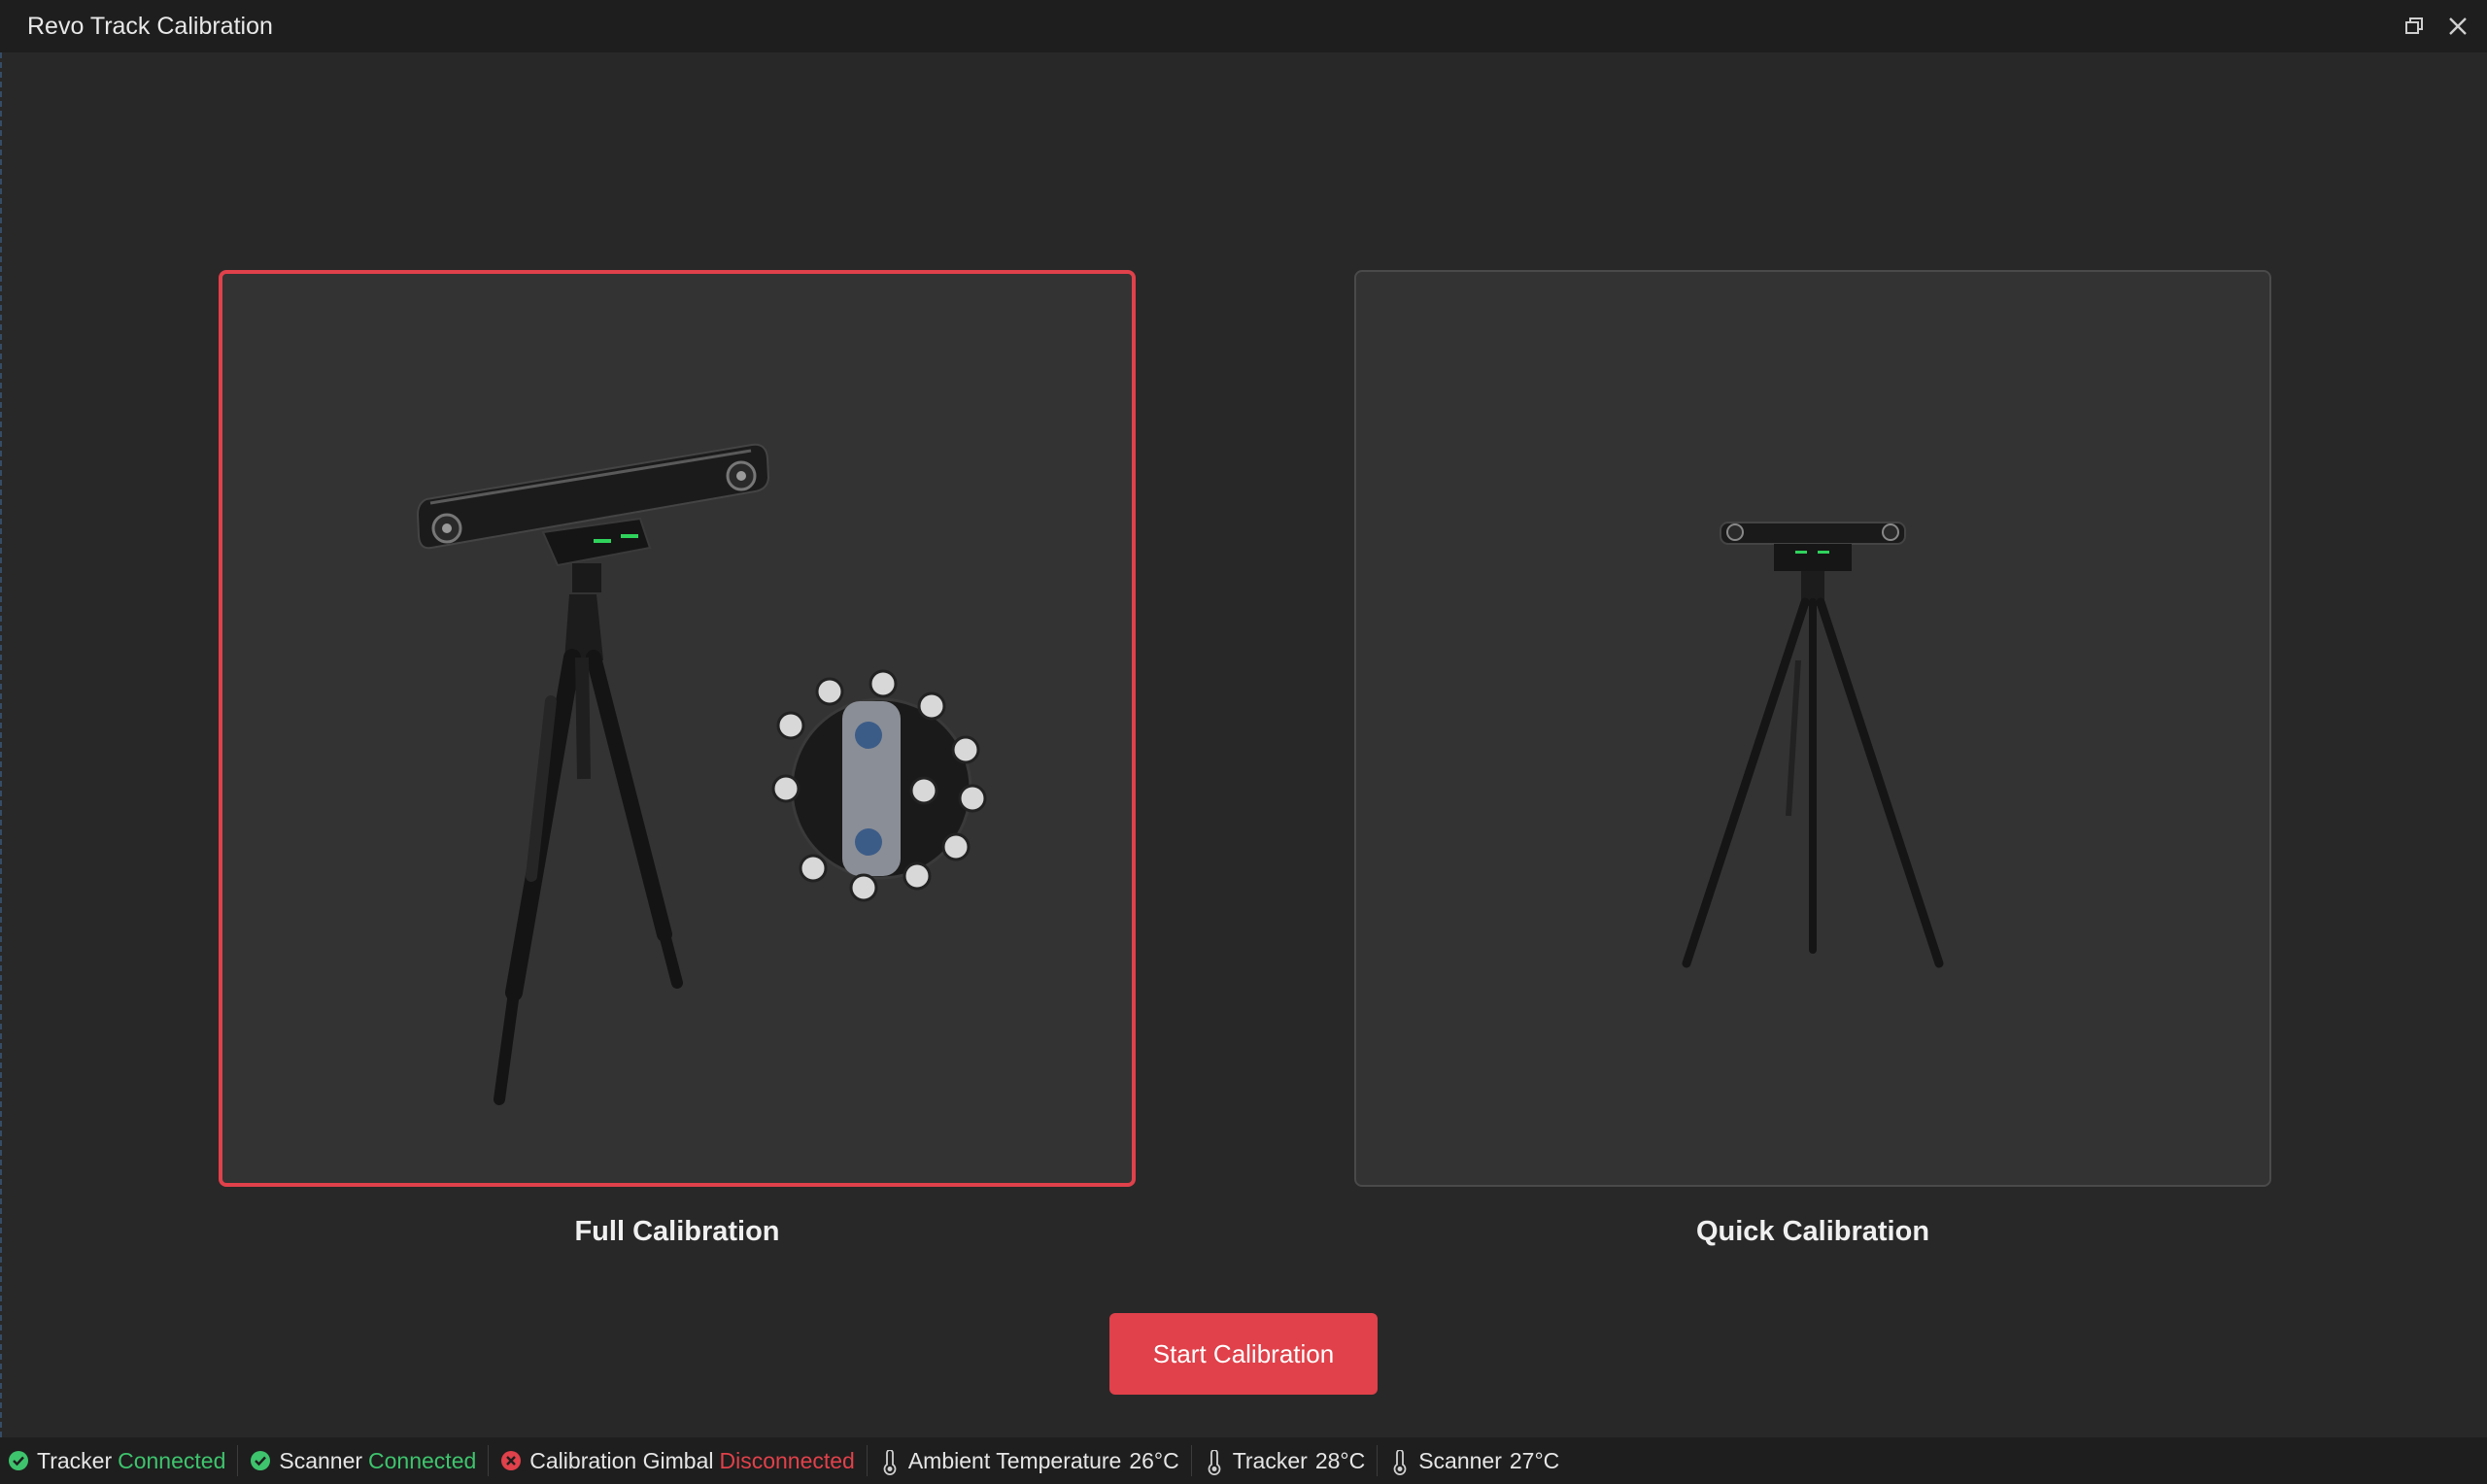 Image resolution: width=2487 pixels, height=1484 pixels. What do you see at coordinates (1, 744) in the screenshot?
I see `window-edge` at bounding box center [1, 744].